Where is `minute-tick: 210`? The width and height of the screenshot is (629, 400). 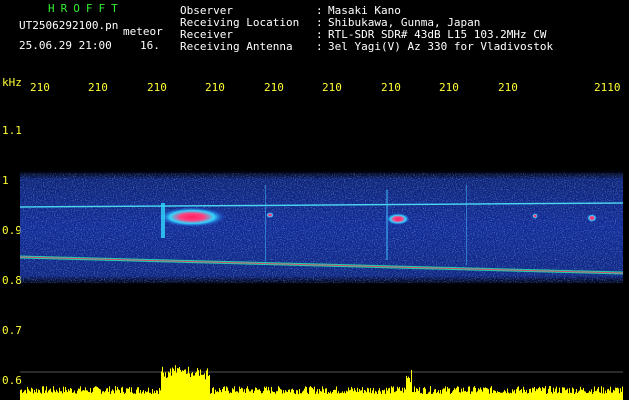 minute-tick: 210 is located at coordinates (508, 87).